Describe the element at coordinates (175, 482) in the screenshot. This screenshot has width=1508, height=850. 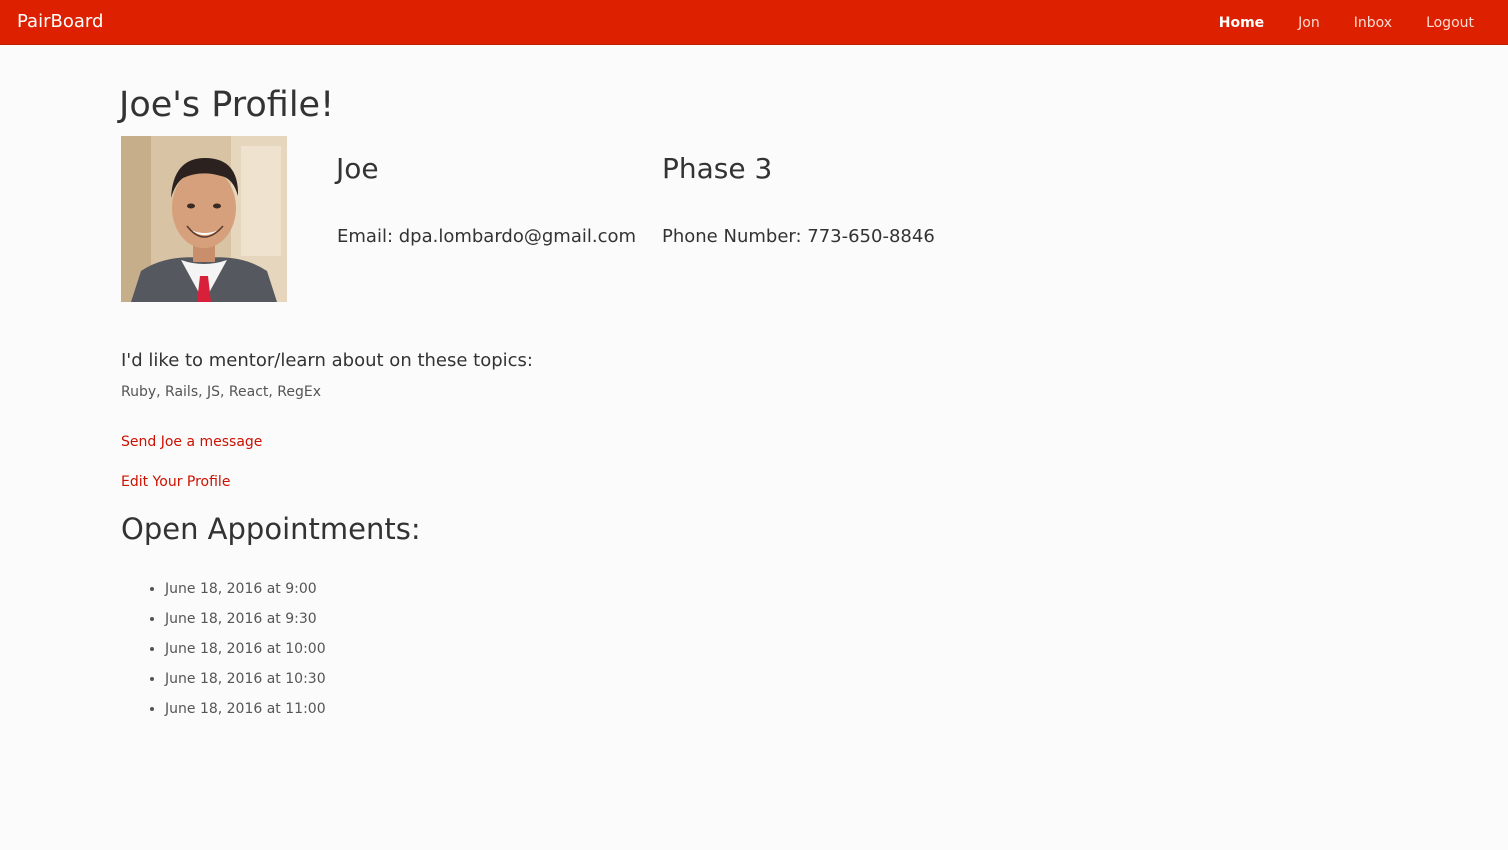
I see `edit-profile-link: Edit Your Profile` at that location.